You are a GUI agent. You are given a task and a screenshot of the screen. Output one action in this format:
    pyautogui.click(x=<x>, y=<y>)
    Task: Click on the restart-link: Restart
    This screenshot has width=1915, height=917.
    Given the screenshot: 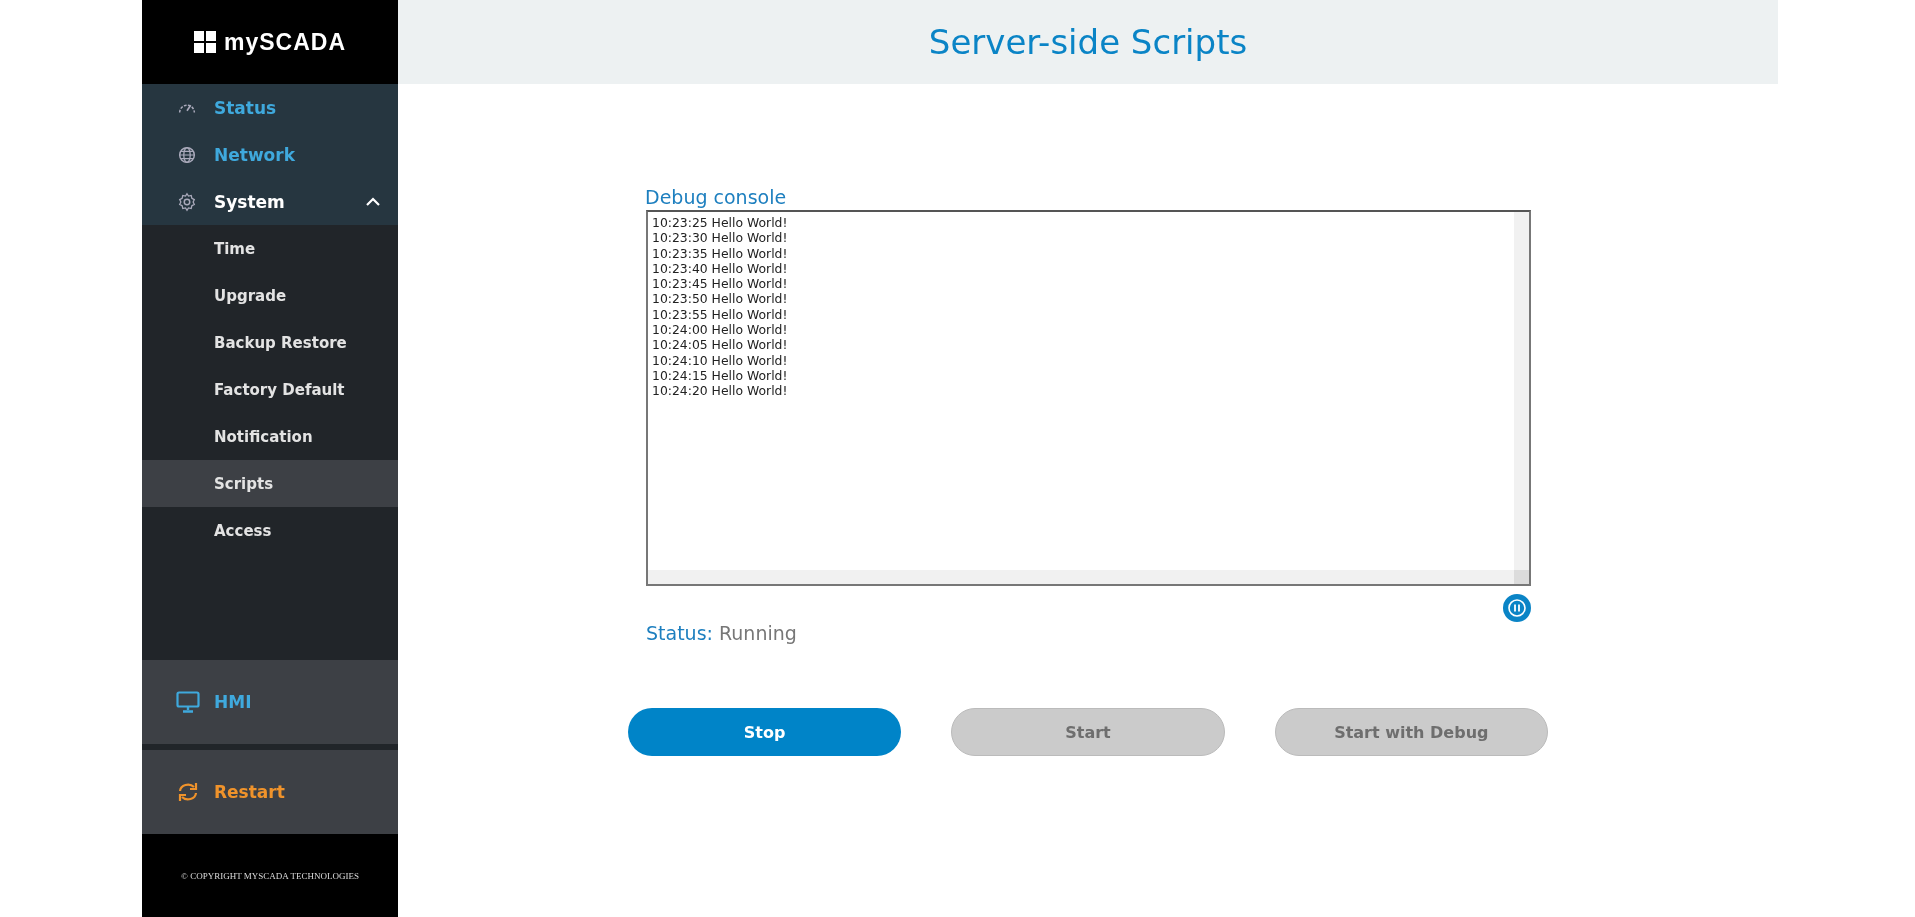 What is the action you would take?
    pyautogui.click(x=270, y=792)
    